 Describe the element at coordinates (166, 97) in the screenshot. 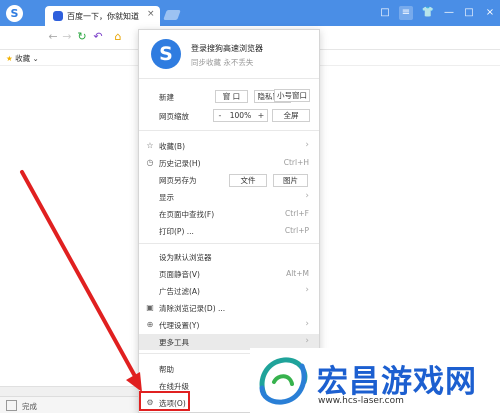

I see `new-label: 新建` at that location.